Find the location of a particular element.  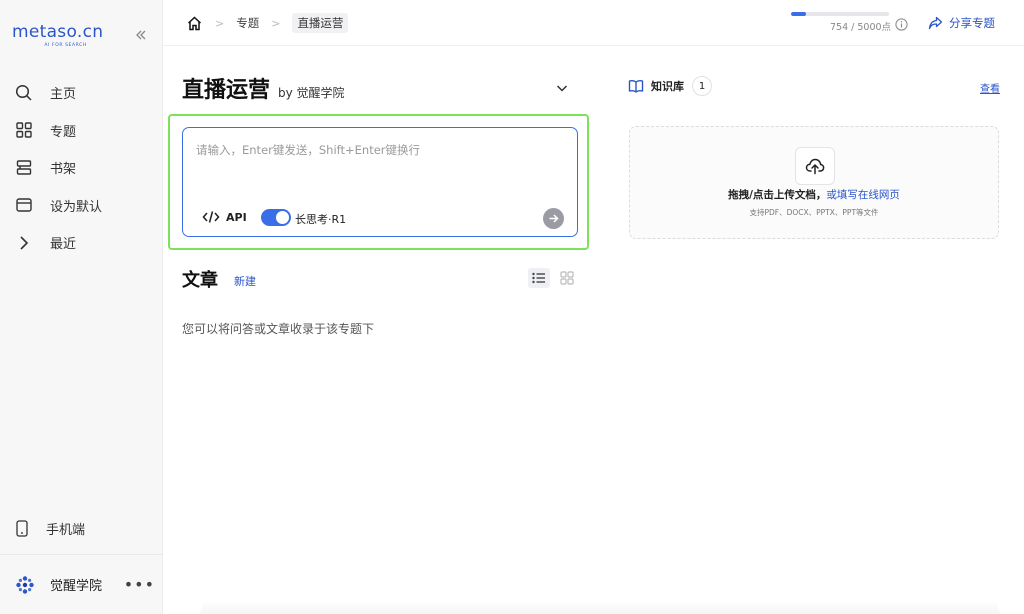

sidebar-item-topics: 专题 is located at coordinates (81, 131).